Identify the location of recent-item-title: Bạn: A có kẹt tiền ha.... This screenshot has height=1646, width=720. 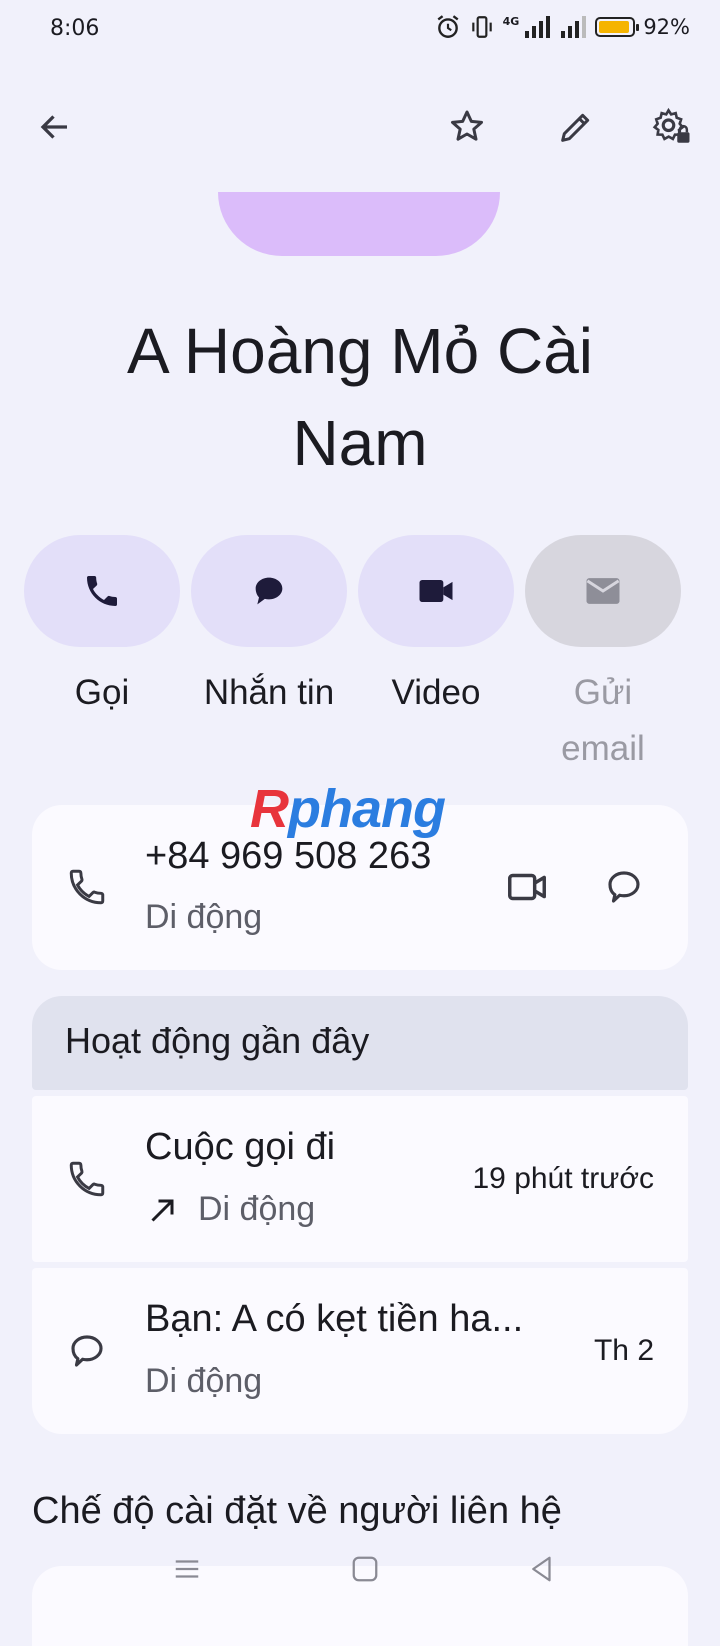
(334, 1319).